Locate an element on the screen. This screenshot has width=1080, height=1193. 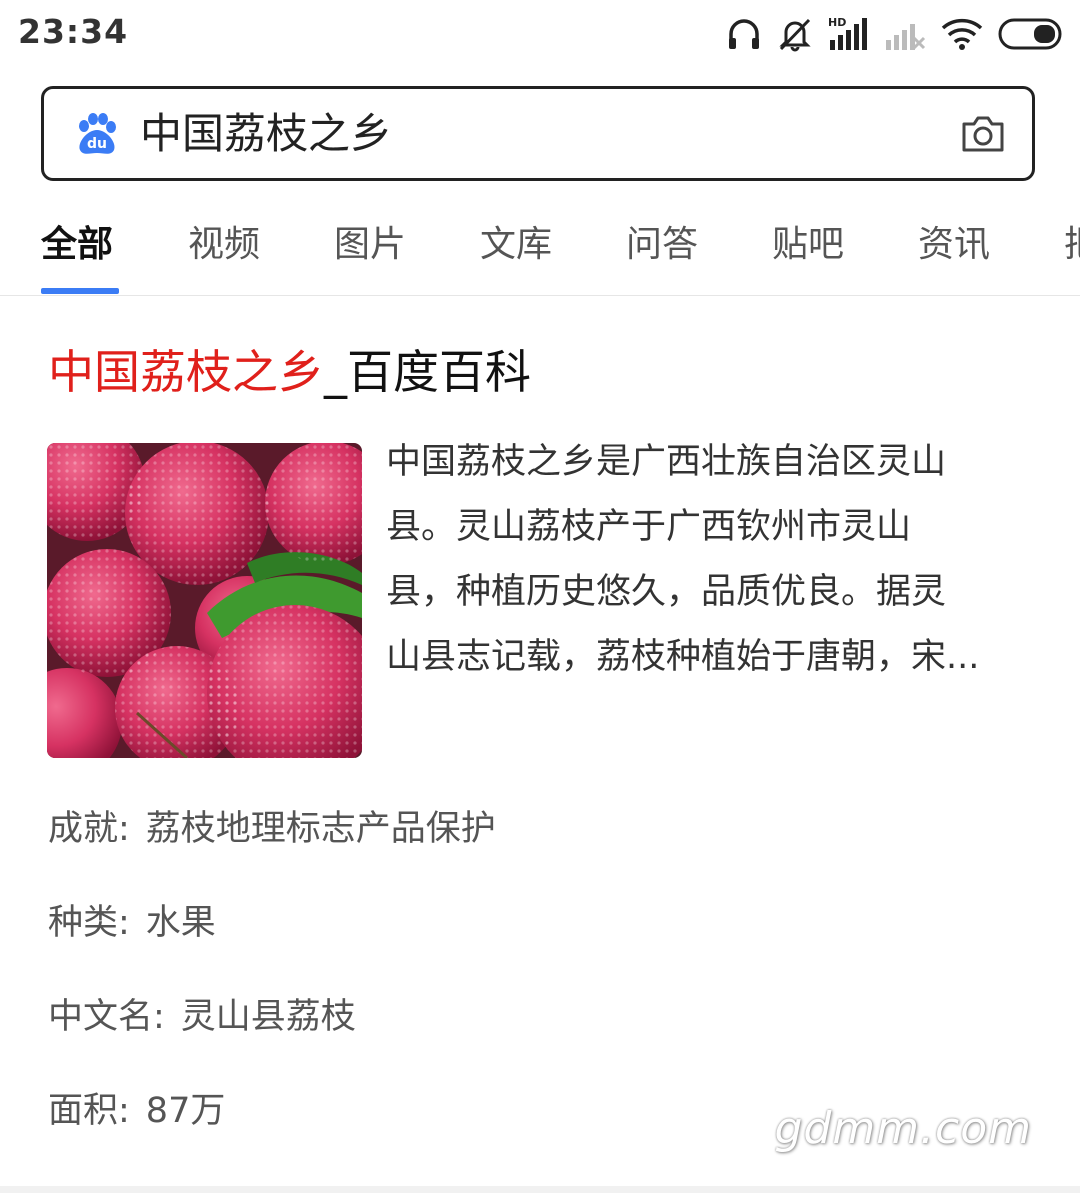
baidu-paw-icon: du is located at coordinates (97, 137).